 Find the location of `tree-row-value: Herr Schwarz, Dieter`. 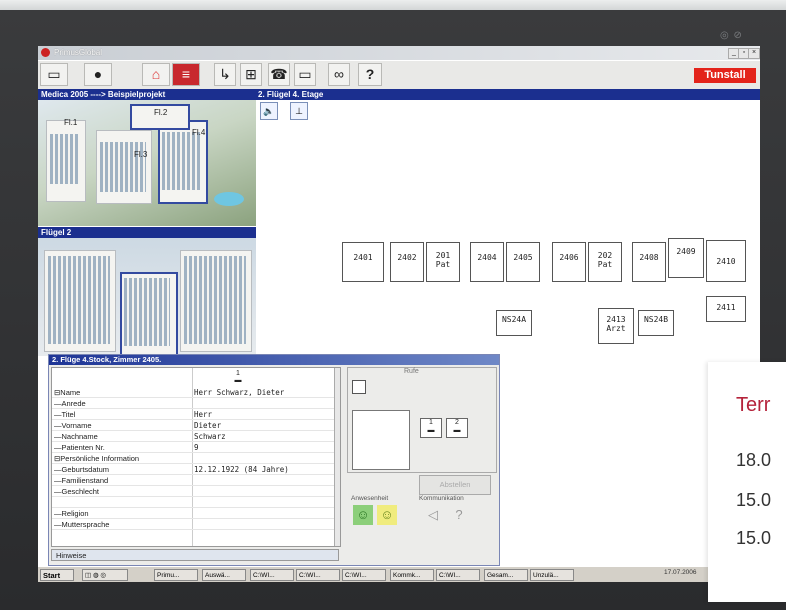

tree-row-value: Herr Schwarz, Dieter is located at coordinates (239, 392).